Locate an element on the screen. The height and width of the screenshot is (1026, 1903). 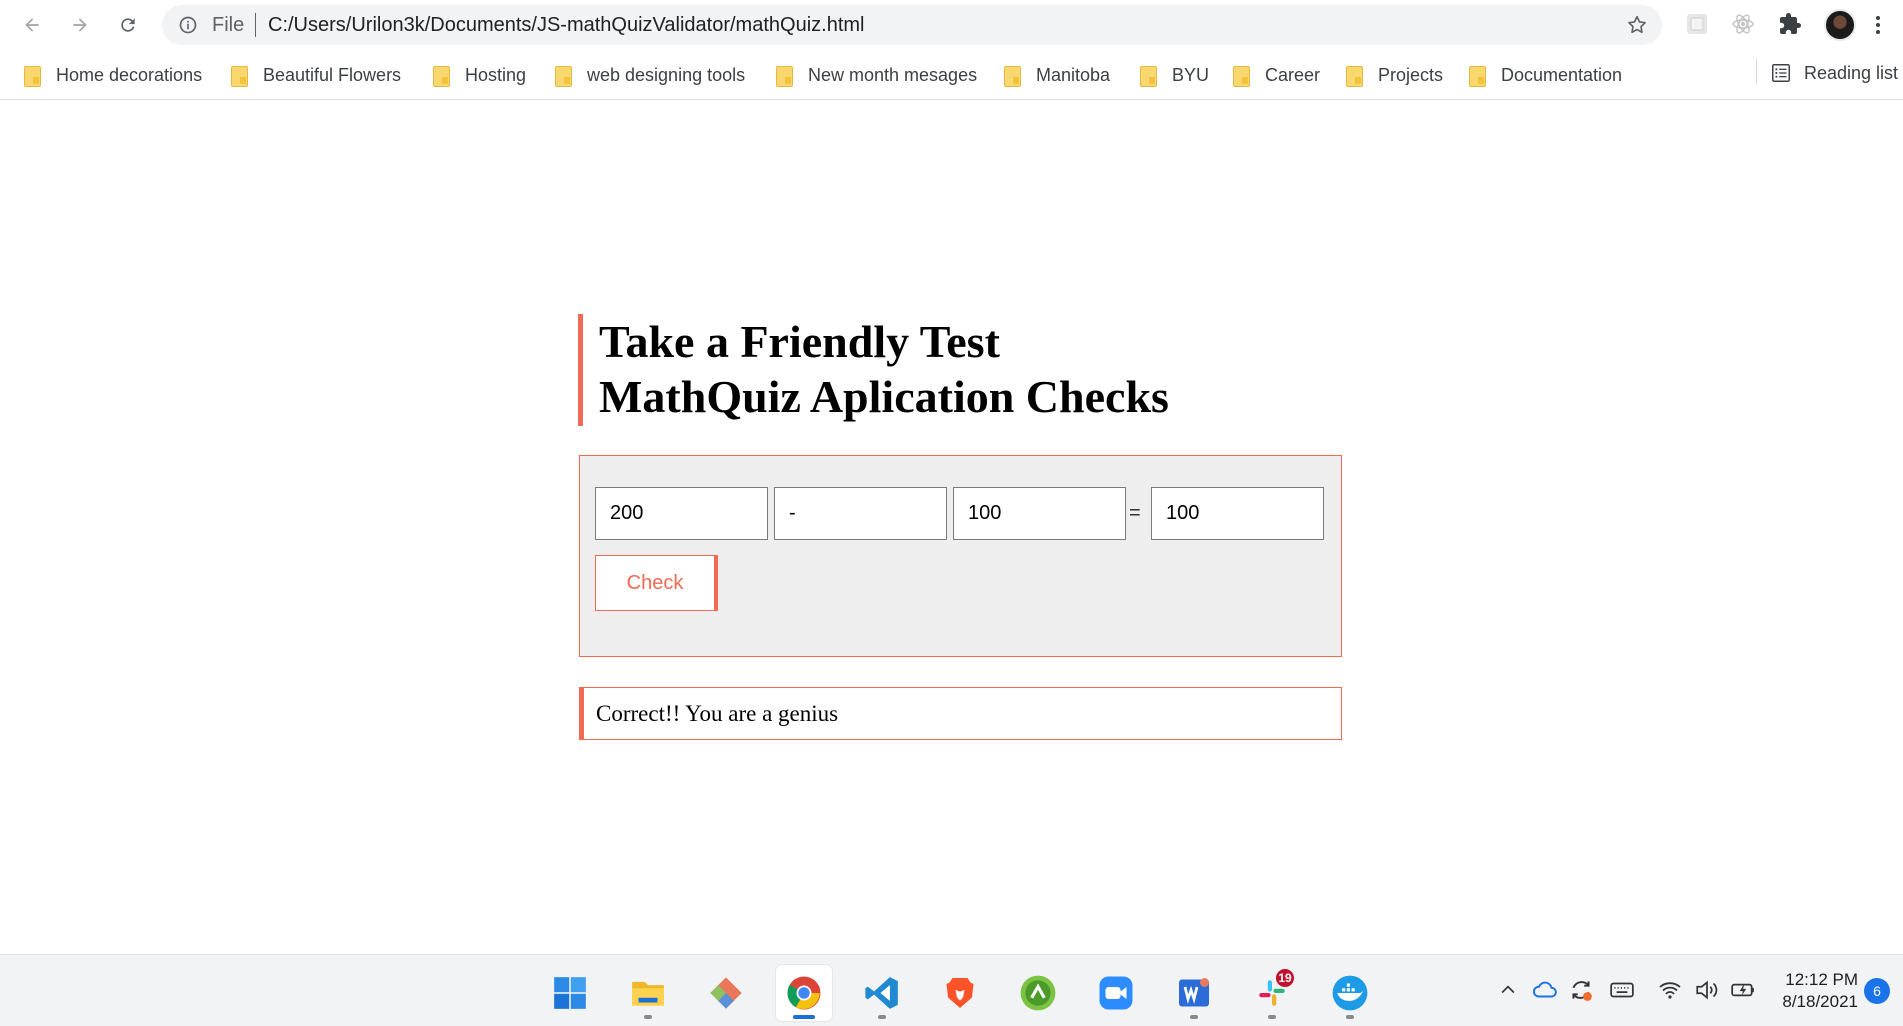
extension-icon is located at coordinates (1697, 24).